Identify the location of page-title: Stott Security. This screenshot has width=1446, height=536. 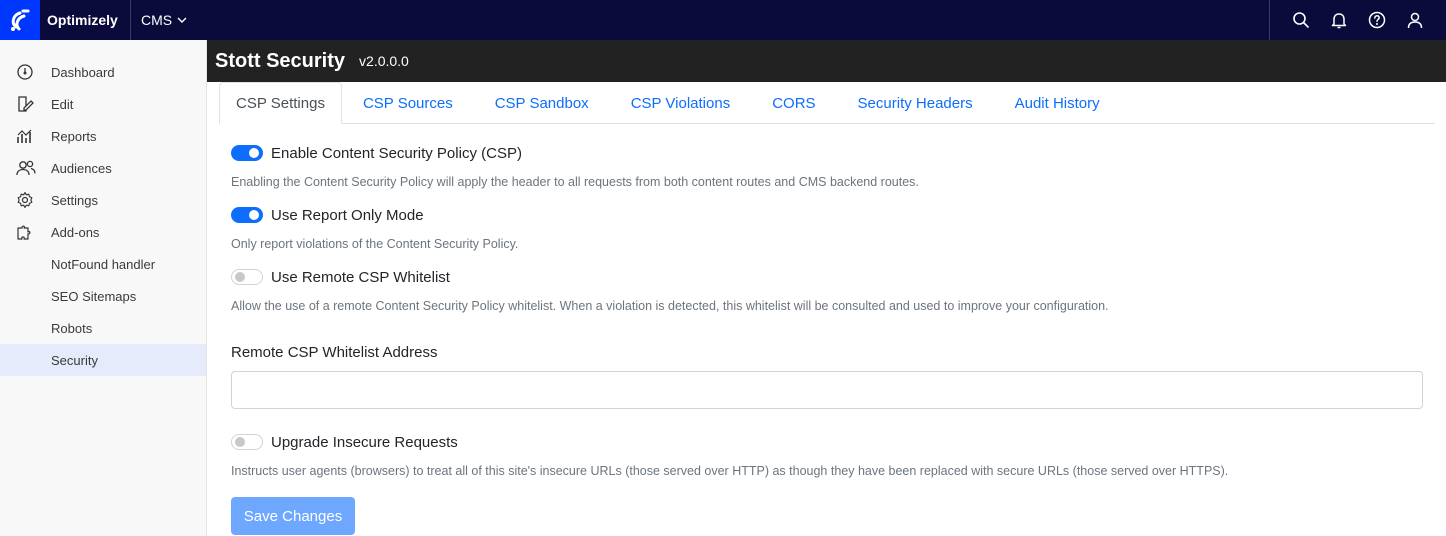
(280, 60).